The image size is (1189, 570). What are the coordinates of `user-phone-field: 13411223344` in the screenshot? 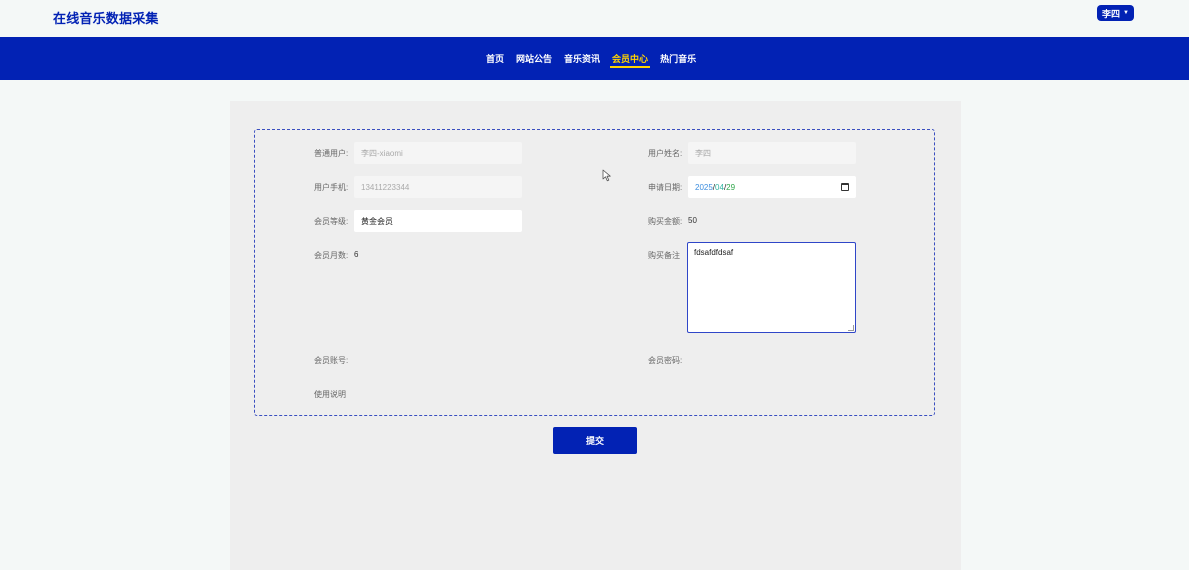 It's located at (438, 187).